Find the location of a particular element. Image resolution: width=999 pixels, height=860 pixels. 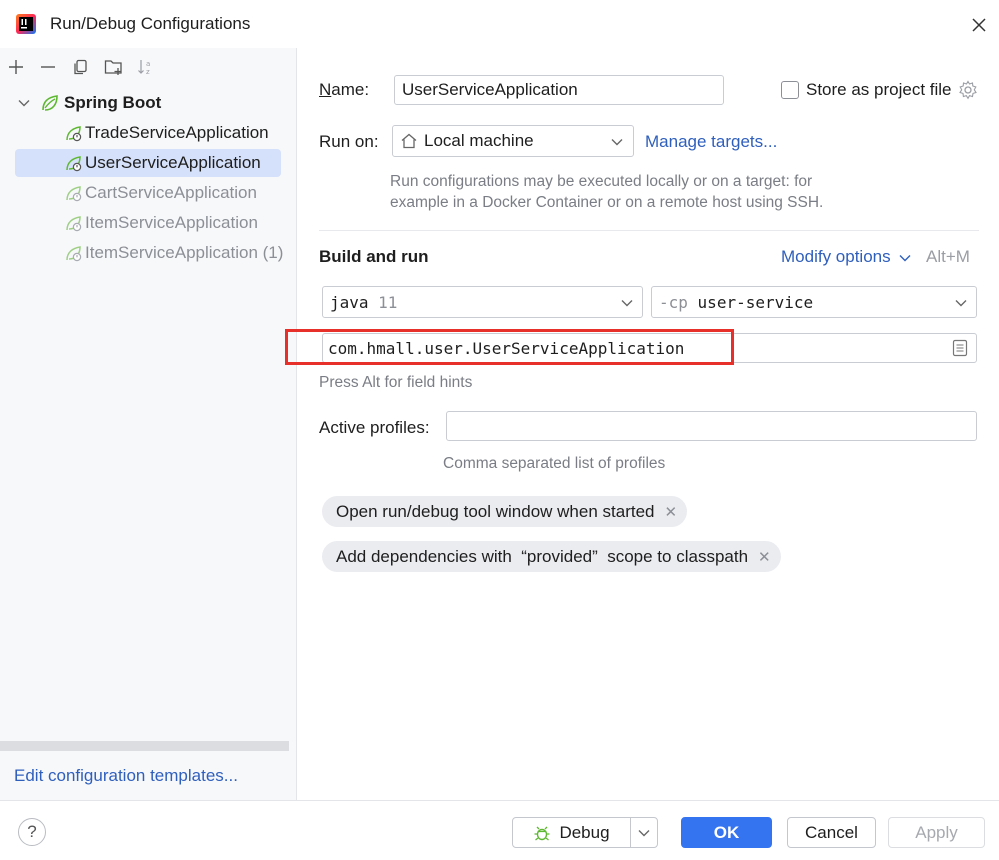

run-on-label: Run on: is located at coordinates (349, 141).